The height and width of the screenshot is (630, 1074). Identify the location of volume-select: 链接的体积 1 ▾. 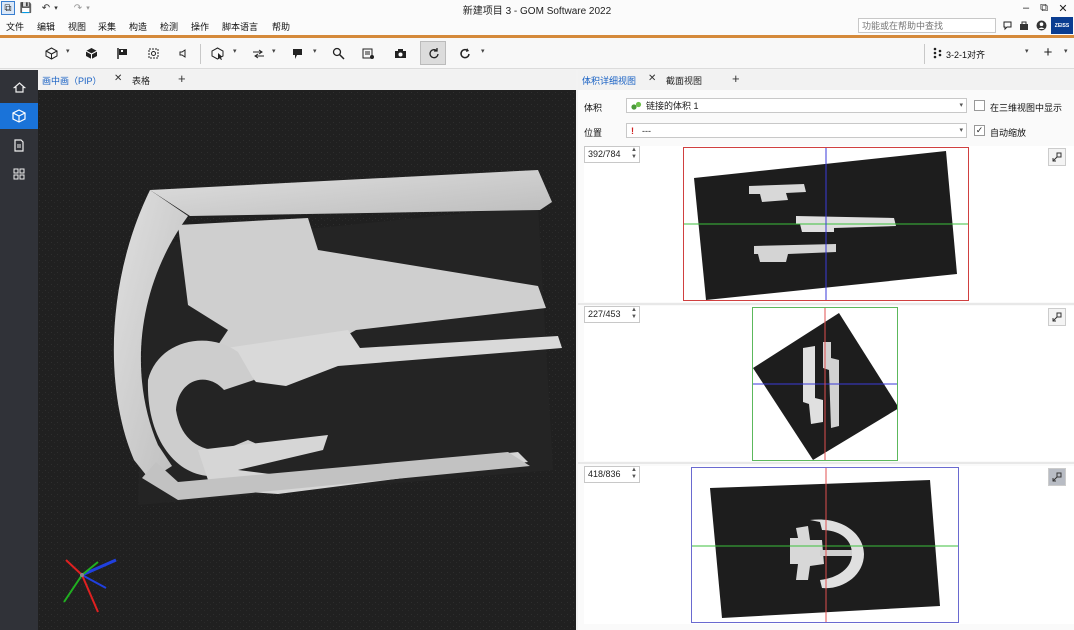
(796, 105).